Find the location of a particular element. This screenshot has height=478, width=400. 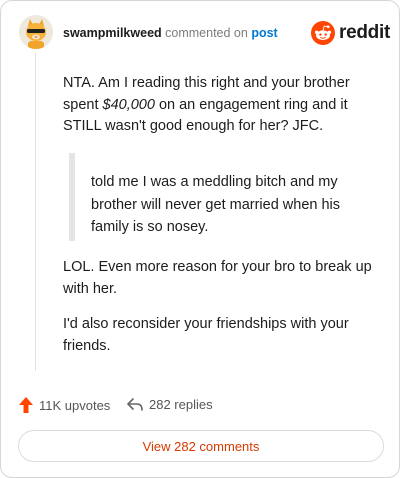

username-link: swampmilkweed is located at coordinates (112, 33).